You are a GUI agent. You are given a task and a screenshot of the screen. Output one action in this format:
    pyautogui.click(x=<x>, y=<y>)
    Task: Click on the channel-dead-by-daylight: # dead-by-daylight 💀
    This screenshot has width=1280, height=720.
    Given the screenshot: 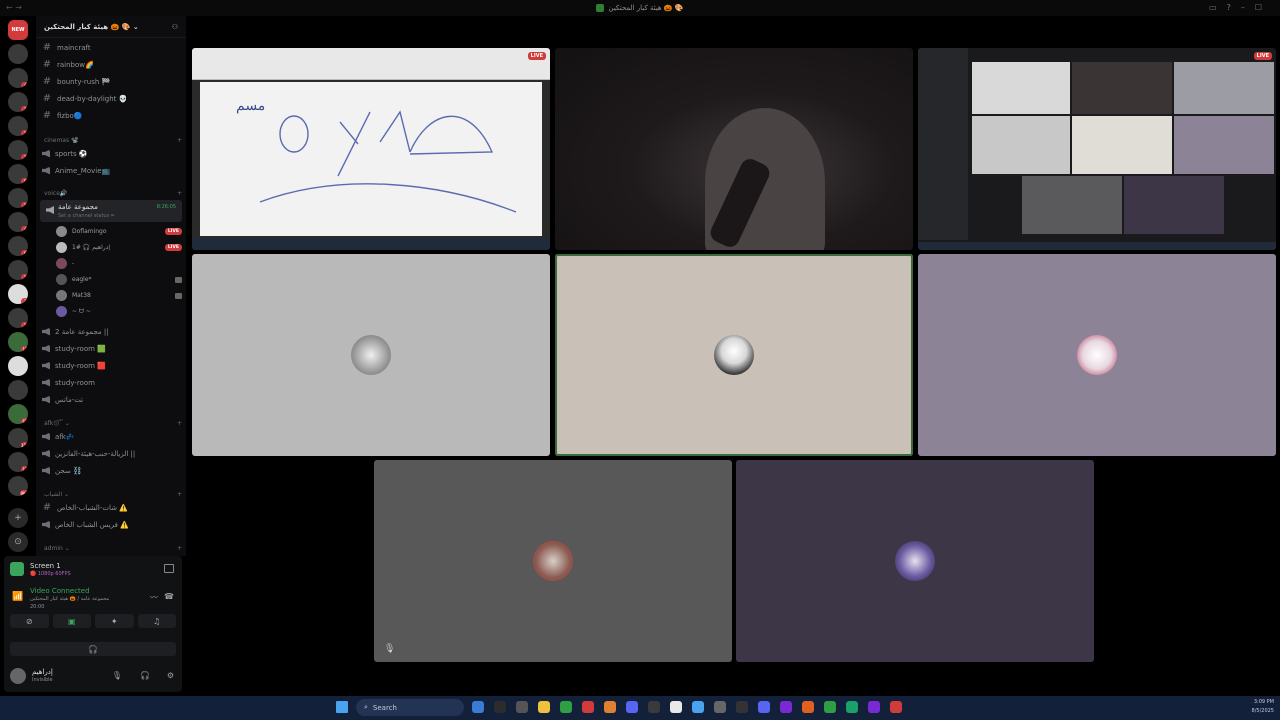 What is the action you would take?
    pyautogui.click(x=112, y=98)
    